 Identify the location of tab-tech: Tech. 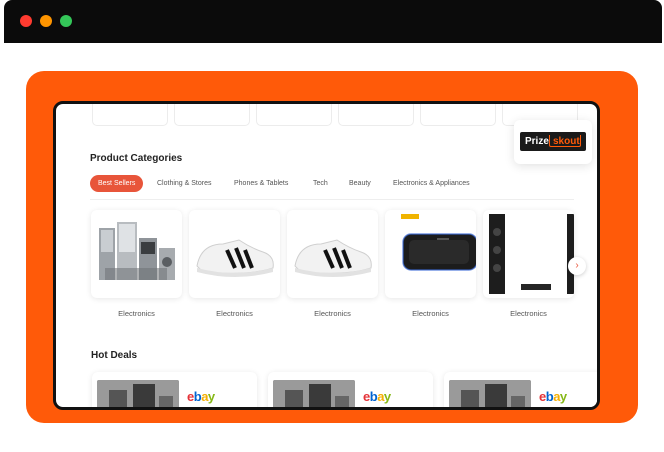
(320, 183).